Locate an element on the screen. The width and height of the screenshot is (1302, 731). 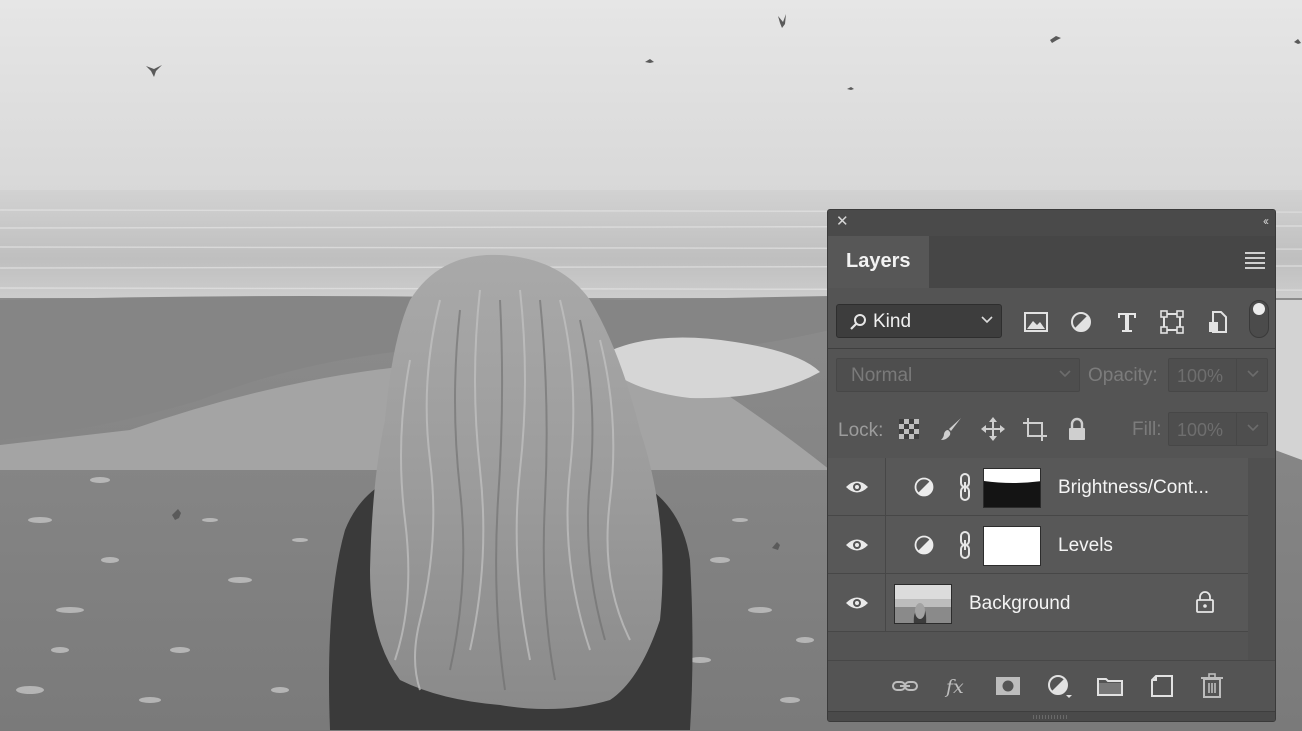
lock-all-icon is located at coordinates (1077, 429).